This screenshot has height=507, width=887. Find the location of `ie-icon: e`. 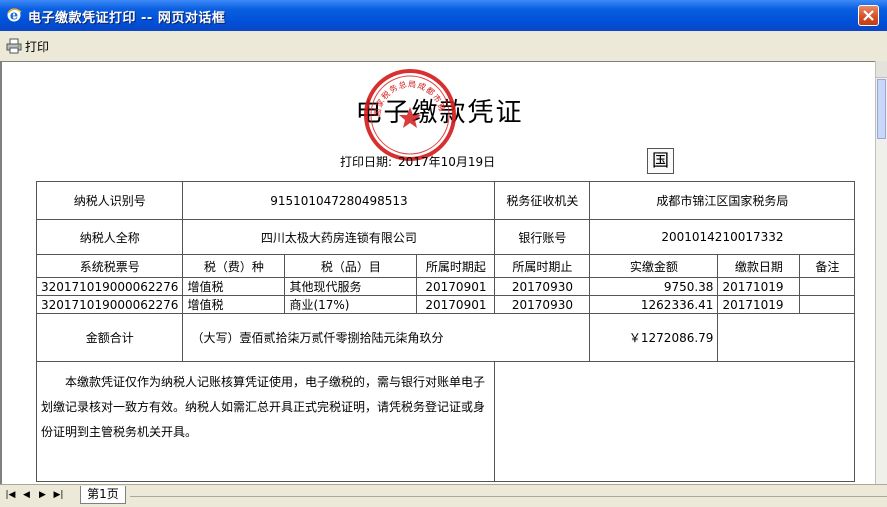

ie-icon: e is located at coordinates (14, 15).